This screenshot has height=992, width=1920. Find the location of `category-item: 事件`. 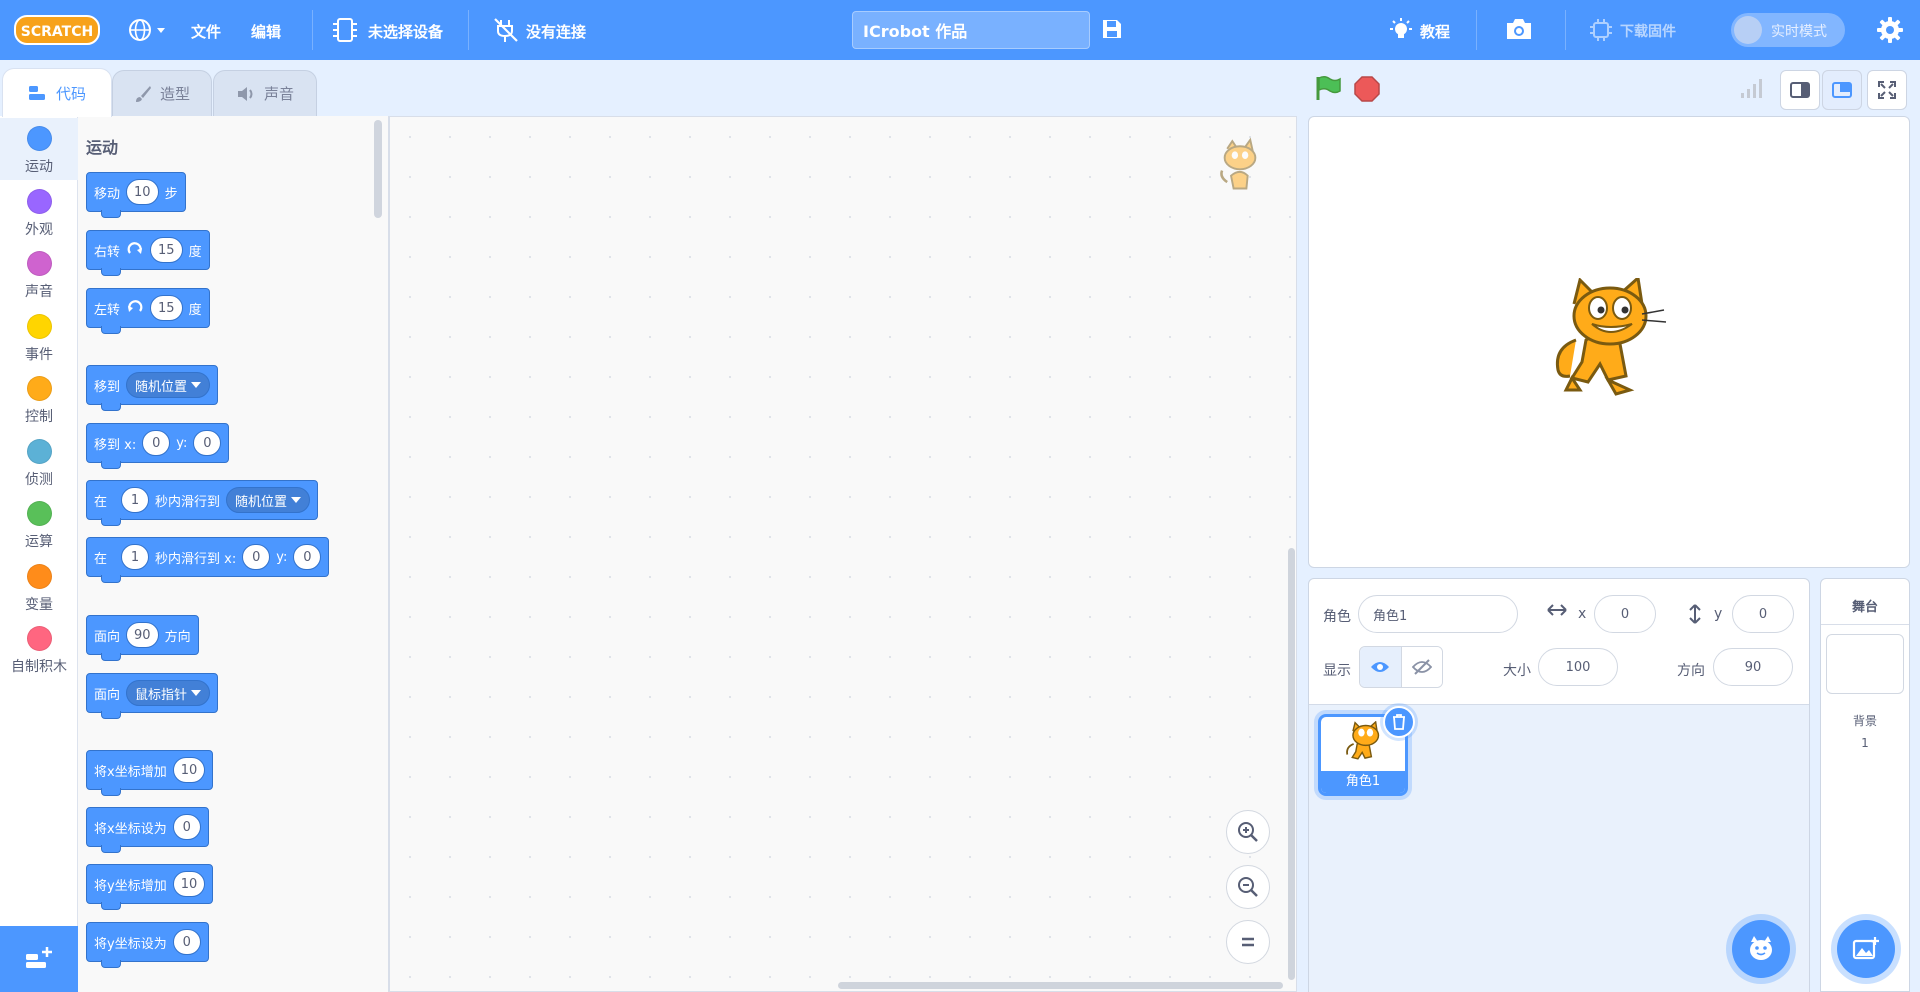

category-item: 事件 is located at coordinates (39, 337).